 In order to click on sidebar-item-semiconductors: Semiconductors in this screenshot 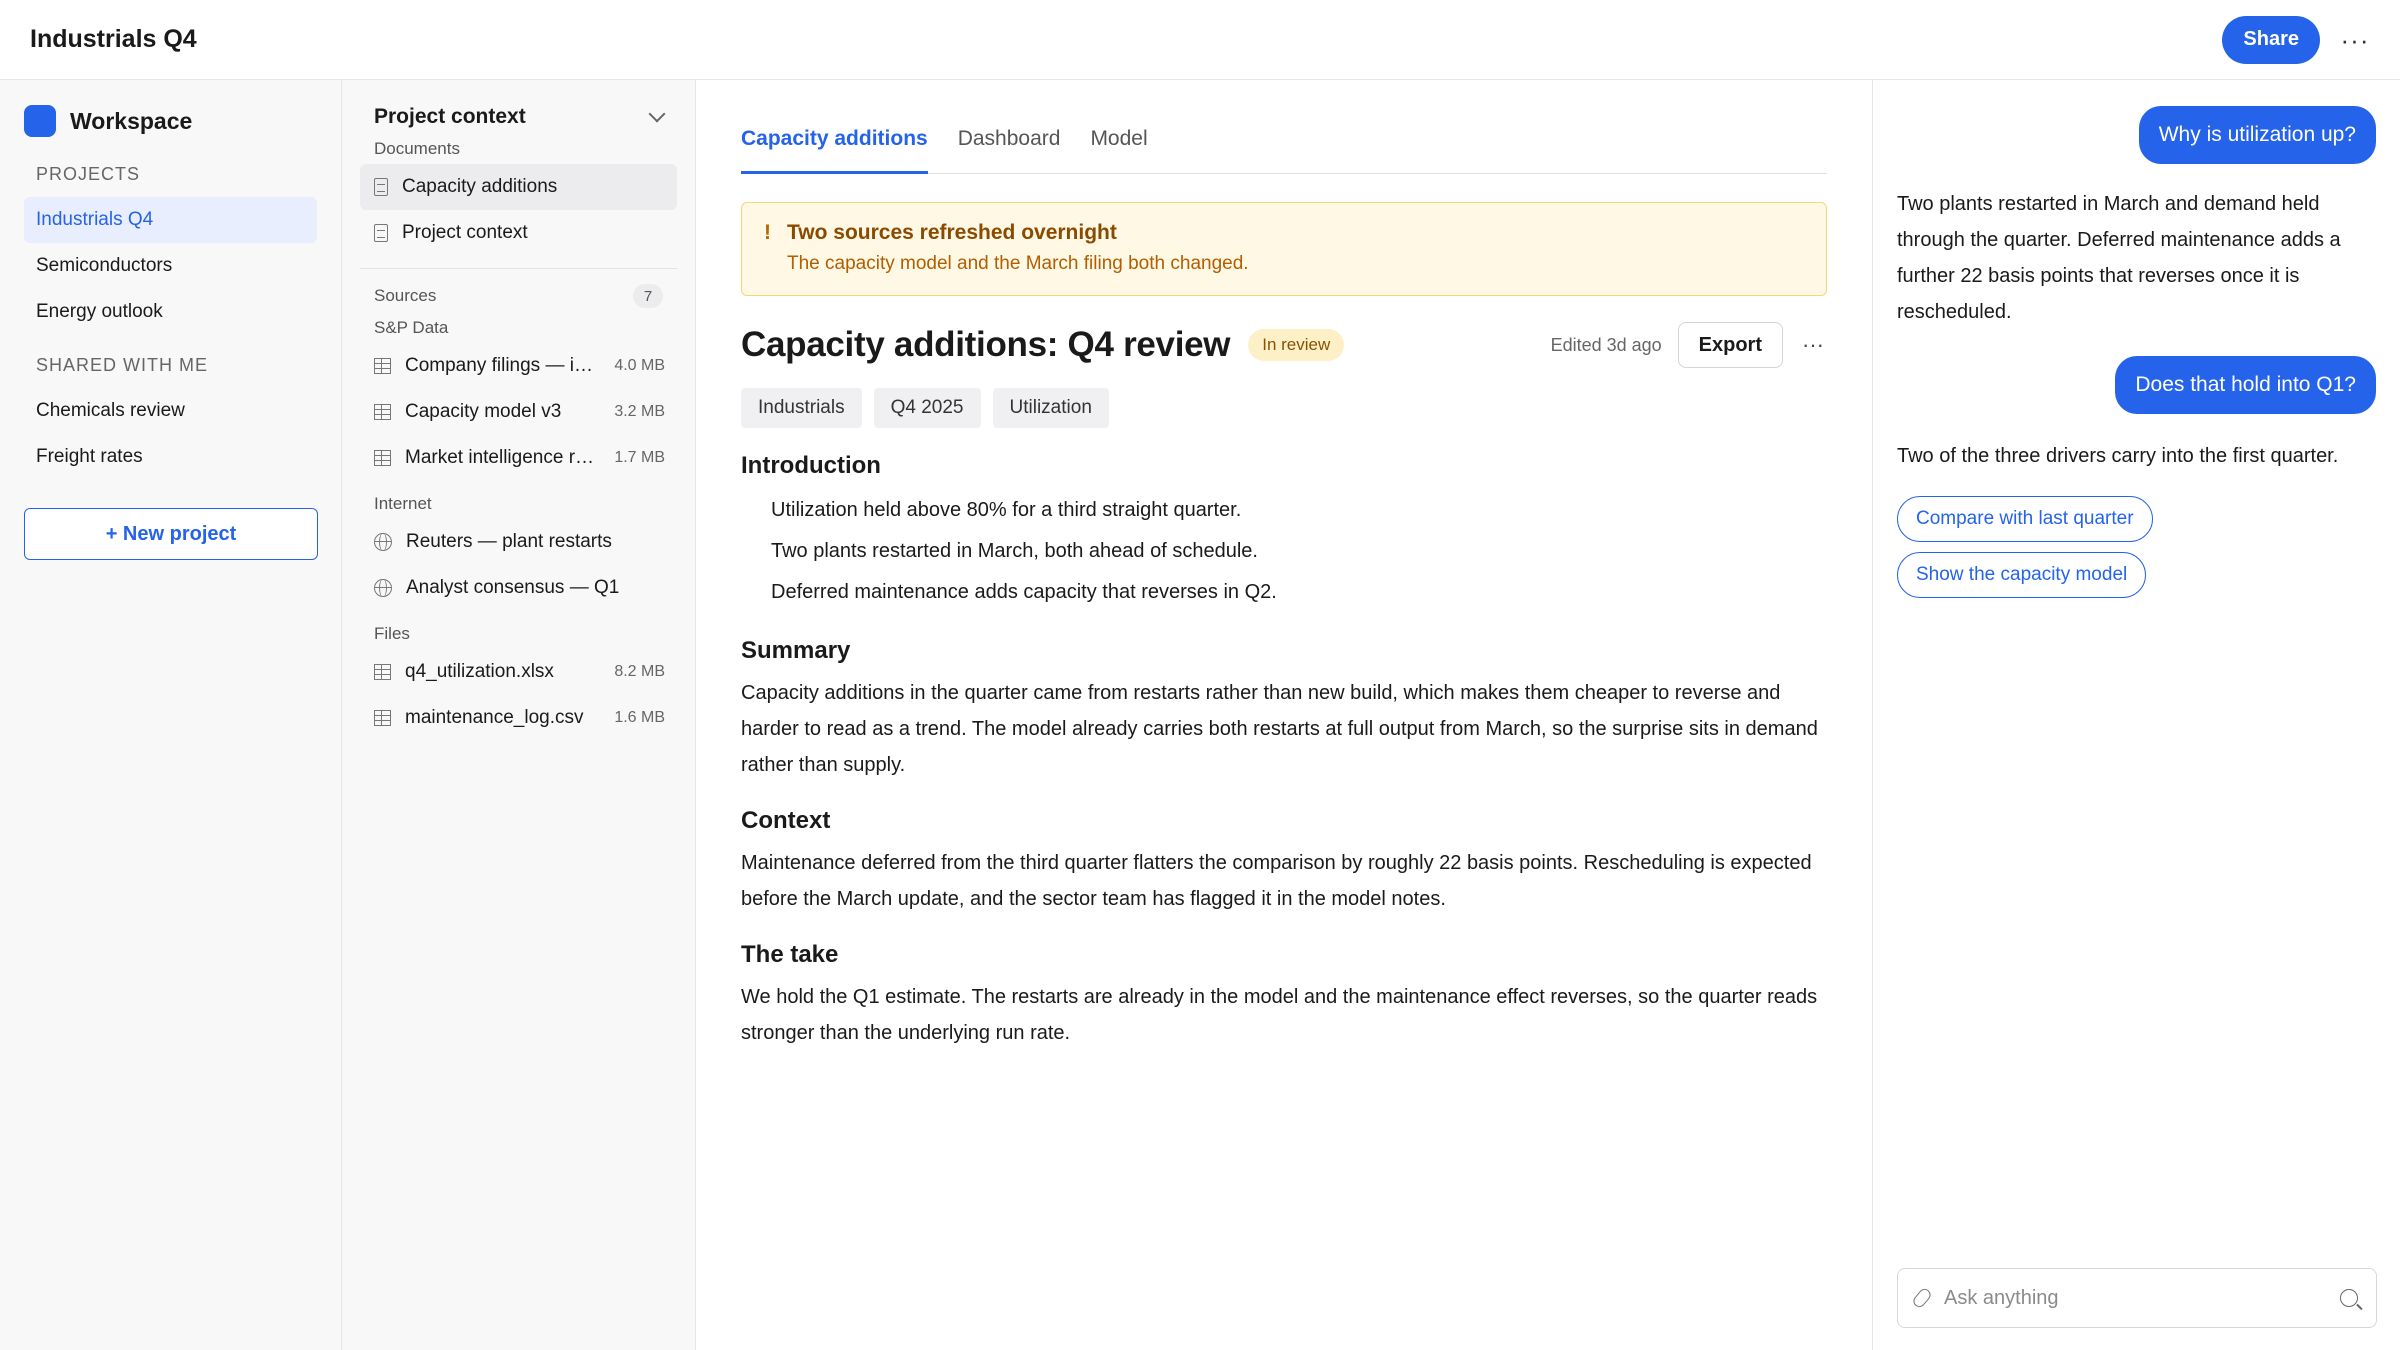, I will do `click(170, 266)`.